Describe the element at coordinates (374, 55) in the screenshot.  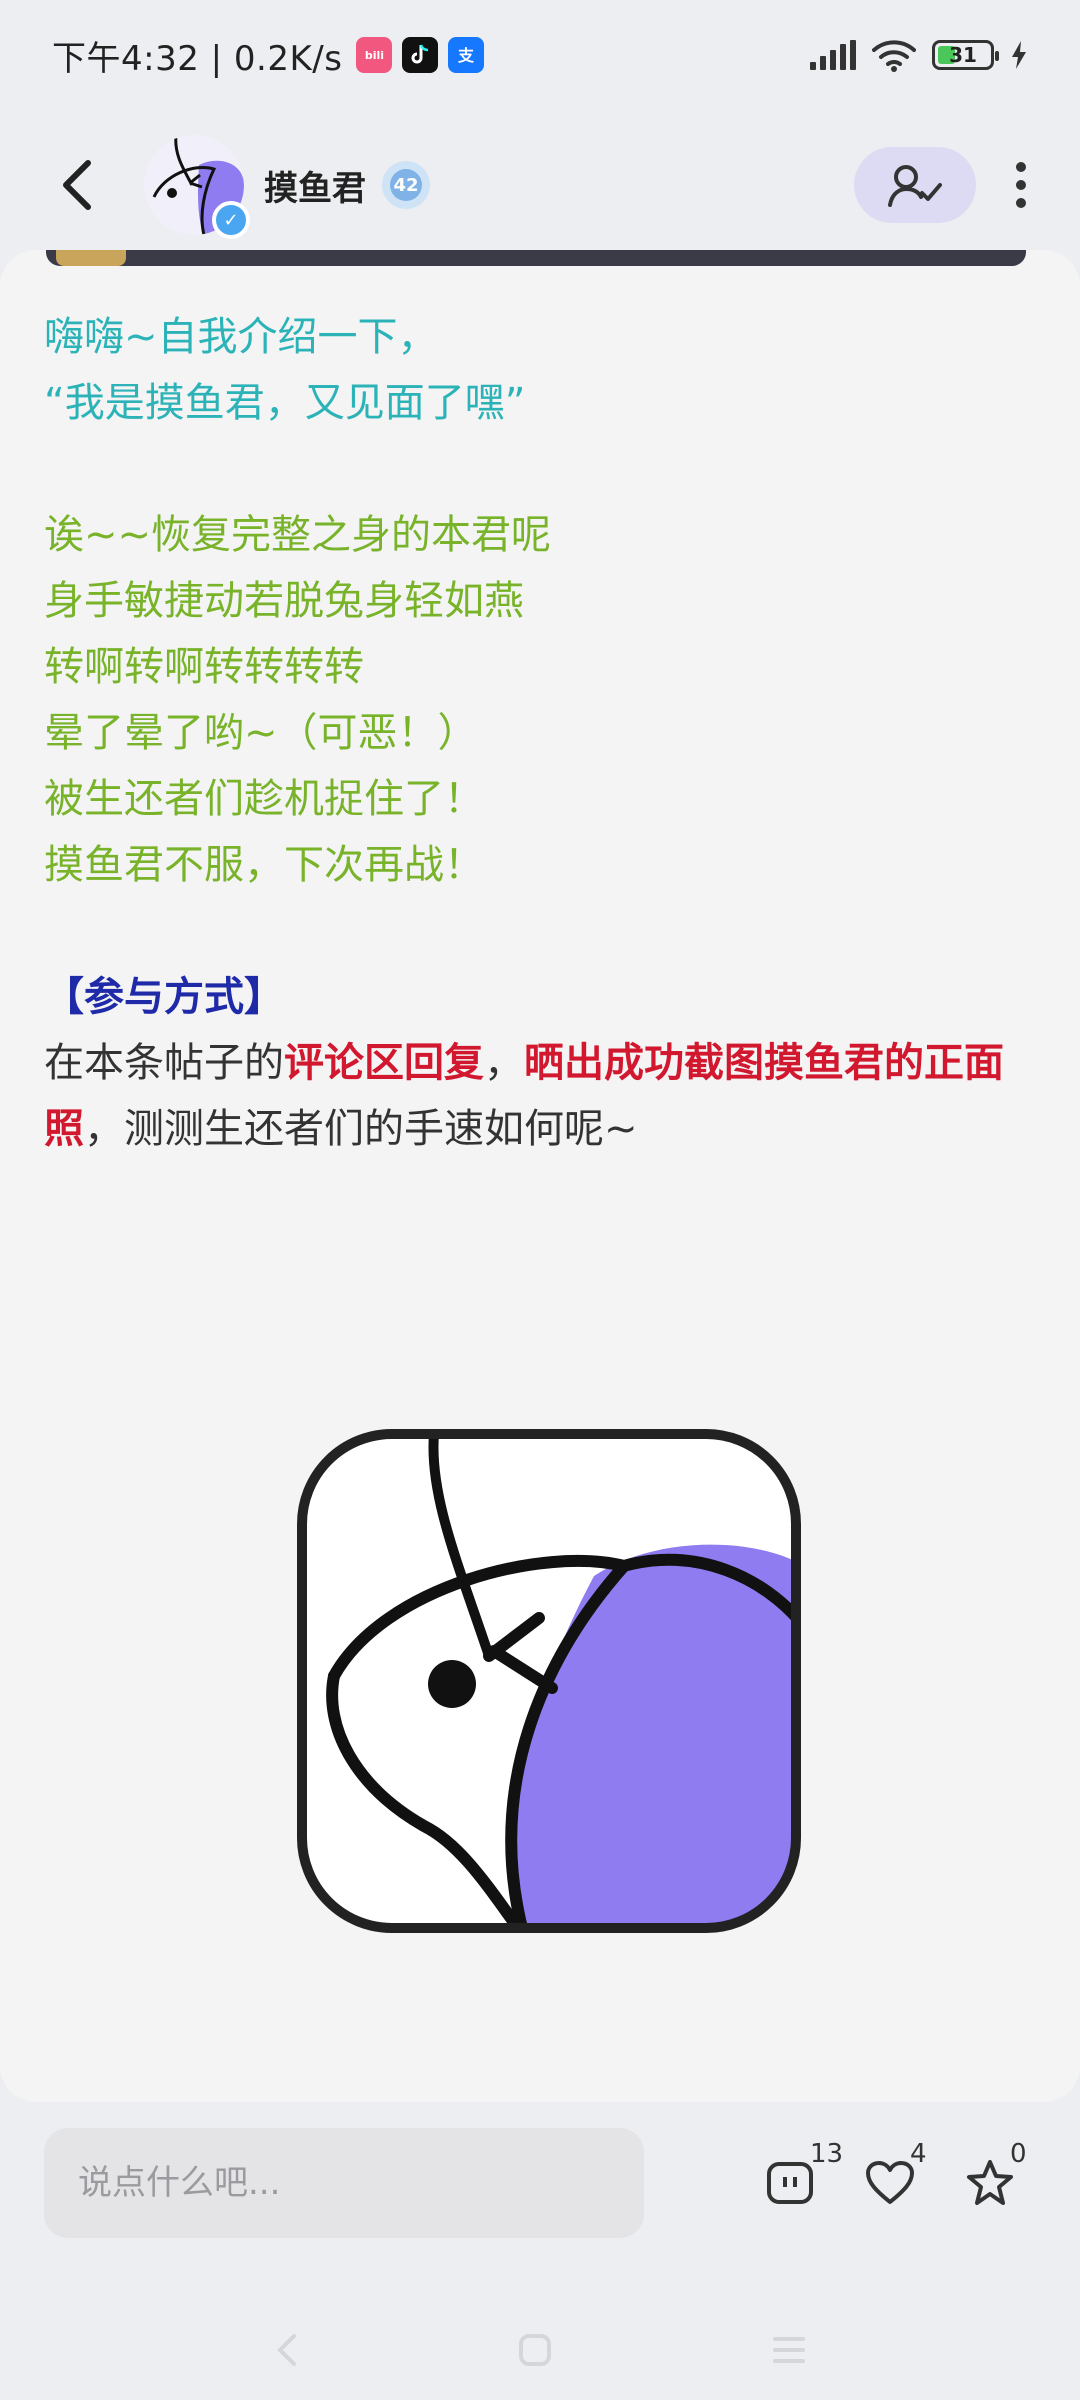
I see `bilibili-icon: bili` at that location.